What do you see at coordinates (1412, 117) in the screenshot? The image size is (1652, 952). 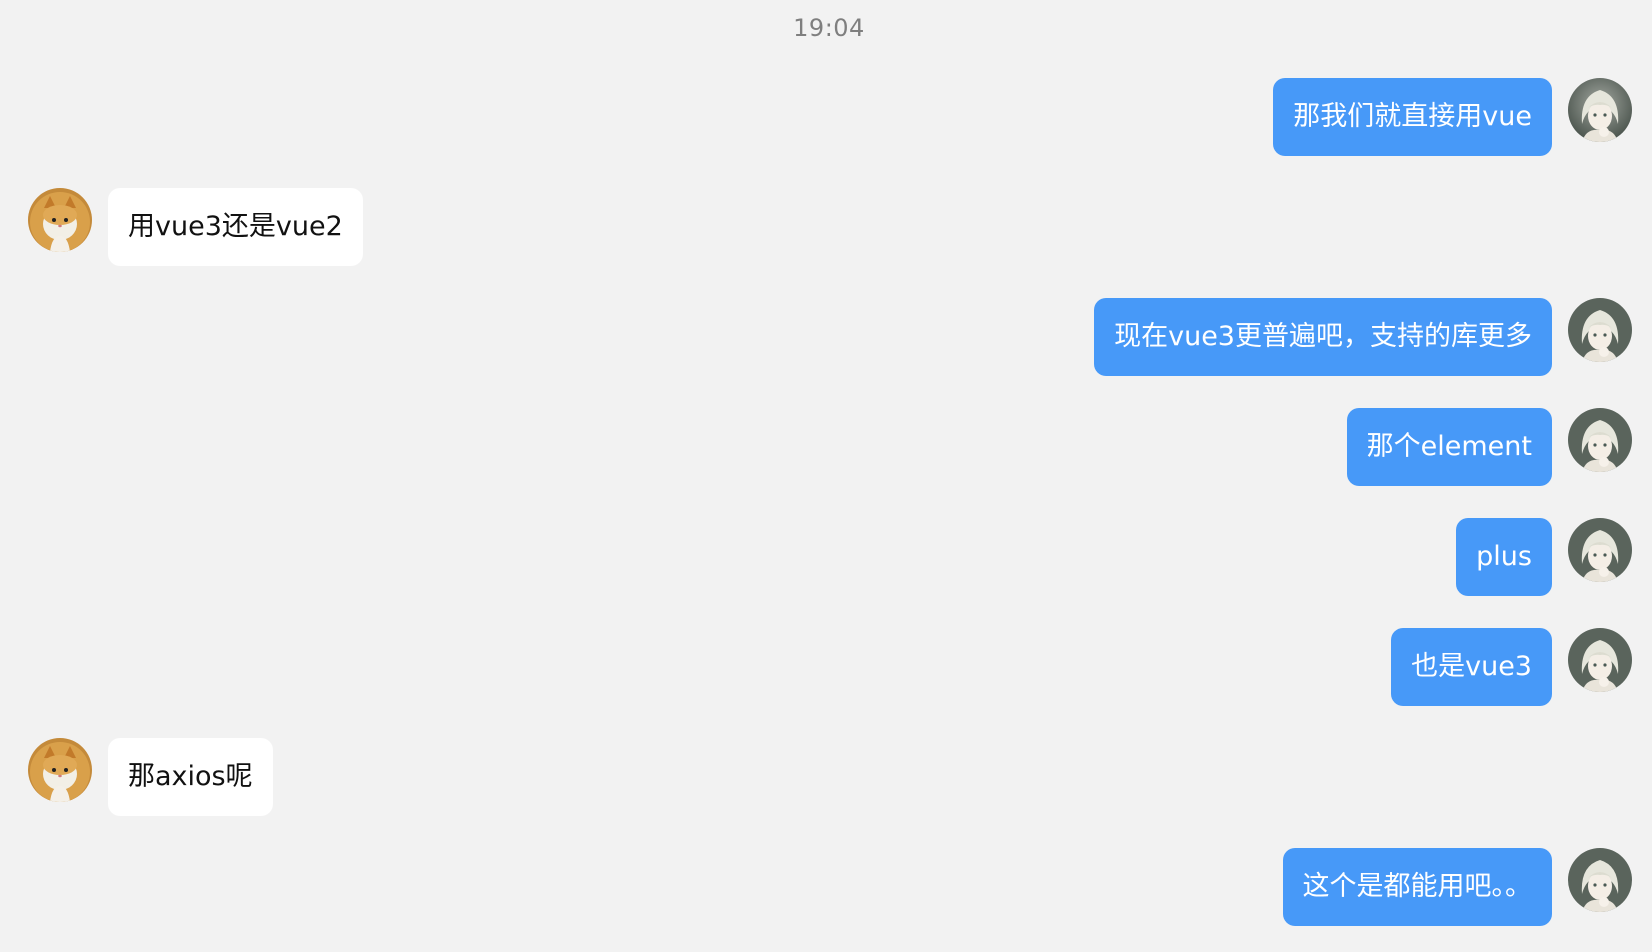 I see `message-bubble: 那我们就直接用vue` at bounding box center [1412, 117].